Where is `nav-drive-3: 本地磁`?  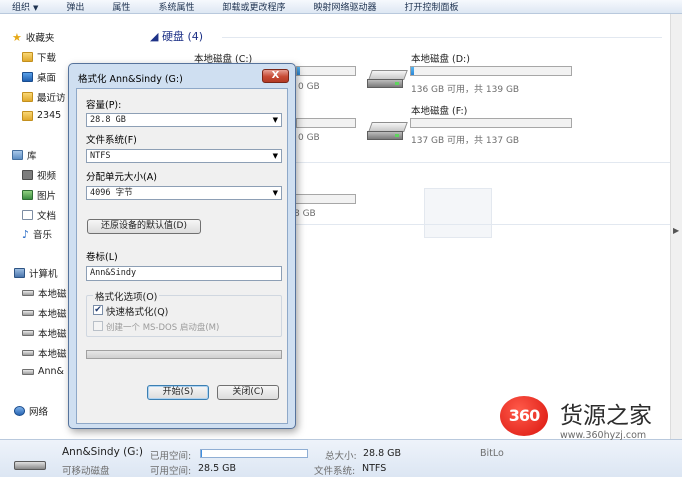
nav-drive-3: 本地磁 is located at coordinates (44, 333).